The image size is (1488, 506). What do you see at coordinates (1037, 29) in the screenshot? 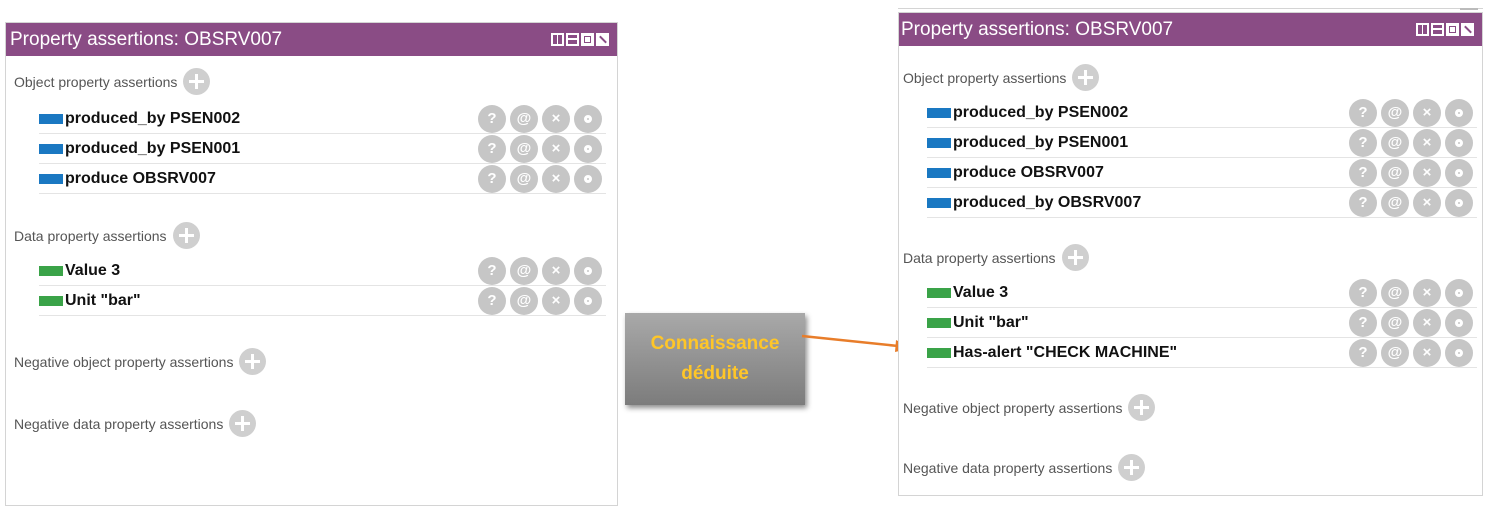
I see `panel-title: Property assertions: OBSRV007` at bounding box center [1037, 29].